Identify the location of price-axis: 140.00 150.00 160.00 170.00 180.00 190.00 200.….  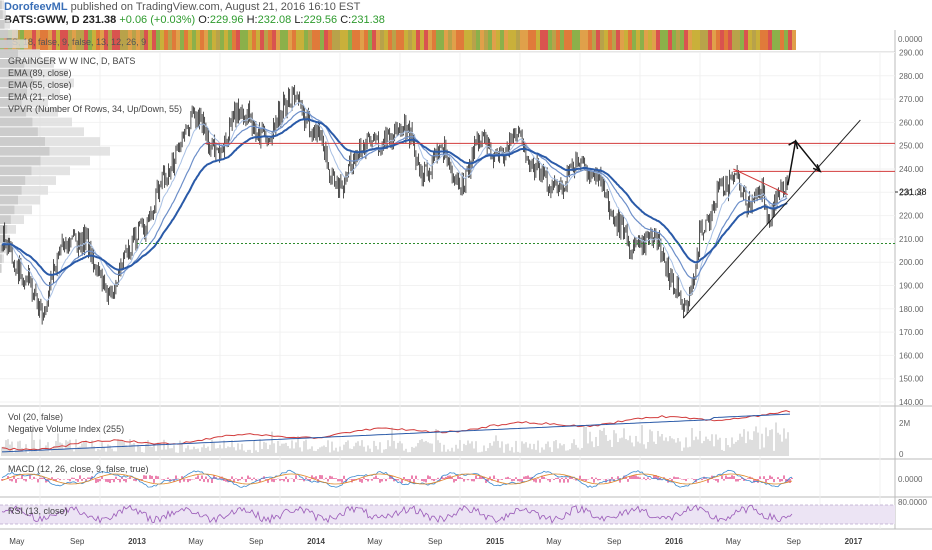
(911, 228).